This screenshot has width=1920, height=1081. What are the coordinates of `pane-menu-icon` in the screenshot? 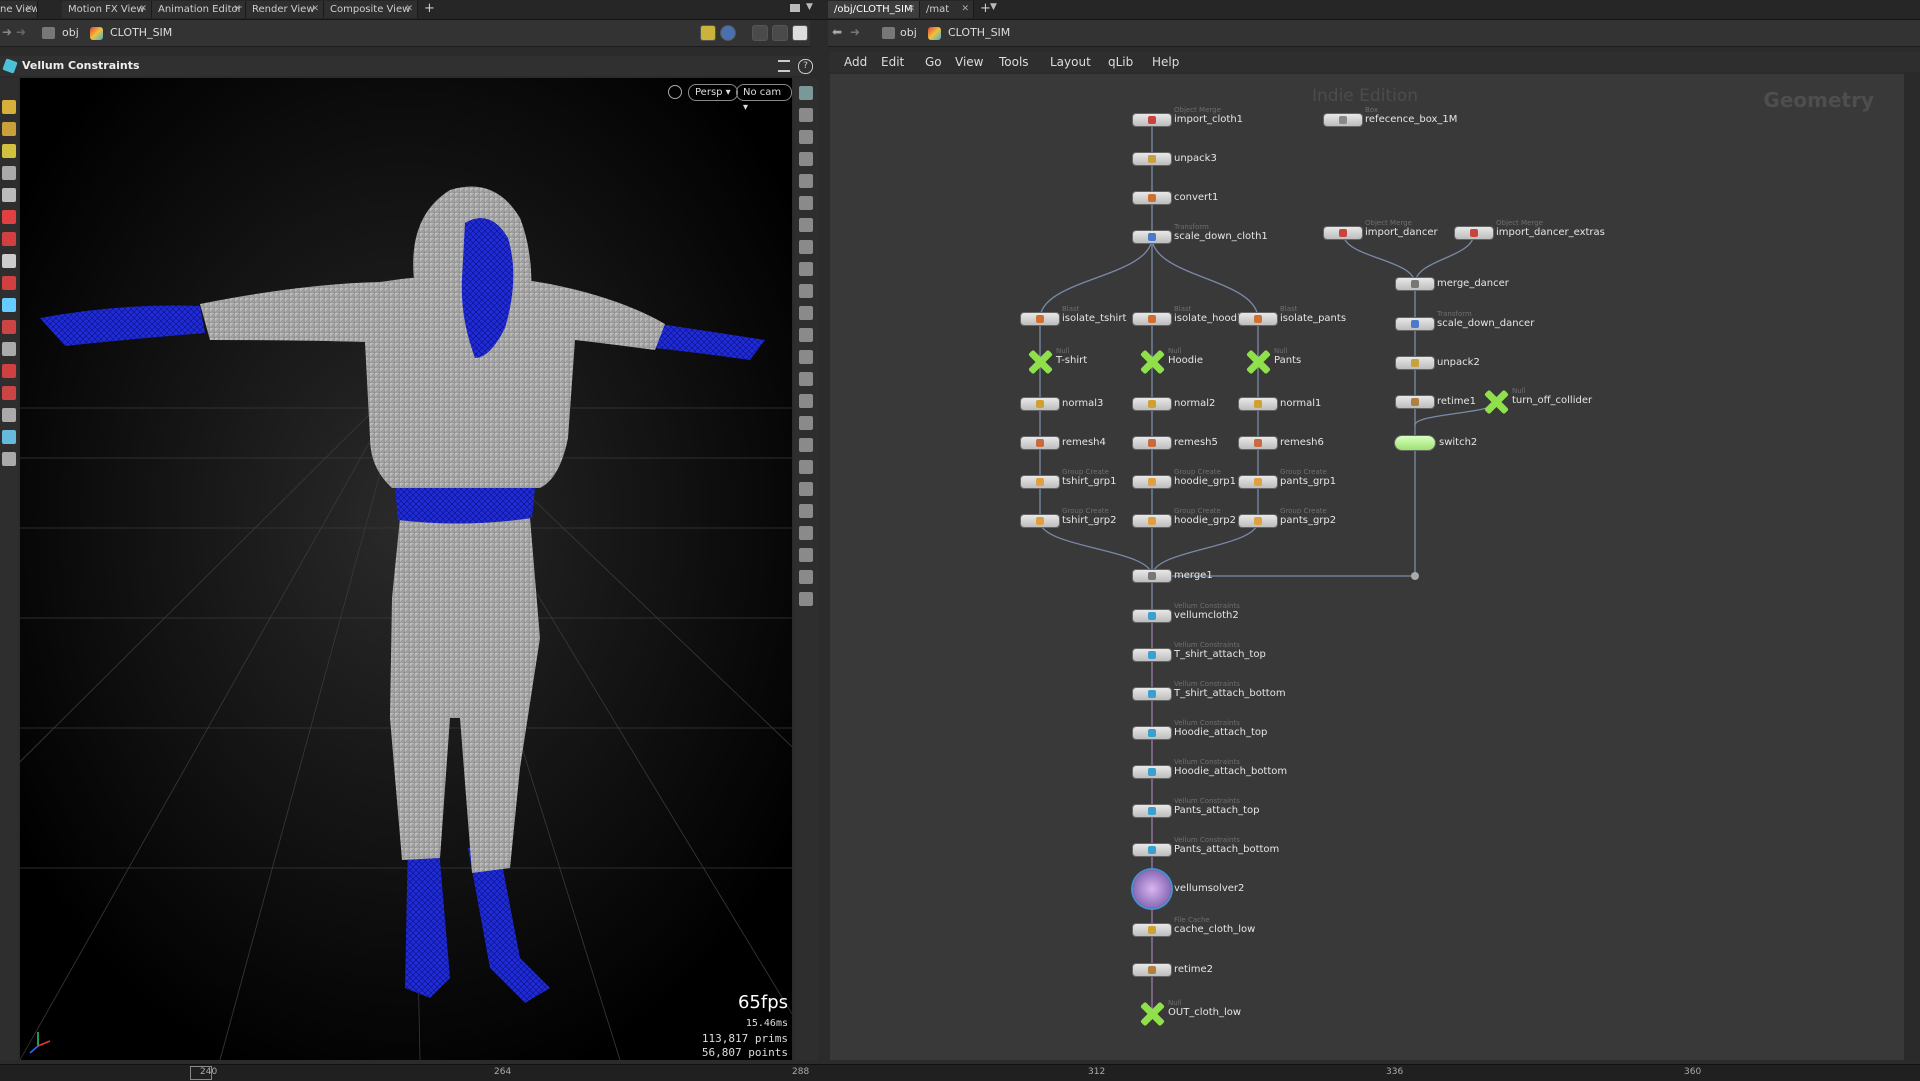 It's located at (795, 8).